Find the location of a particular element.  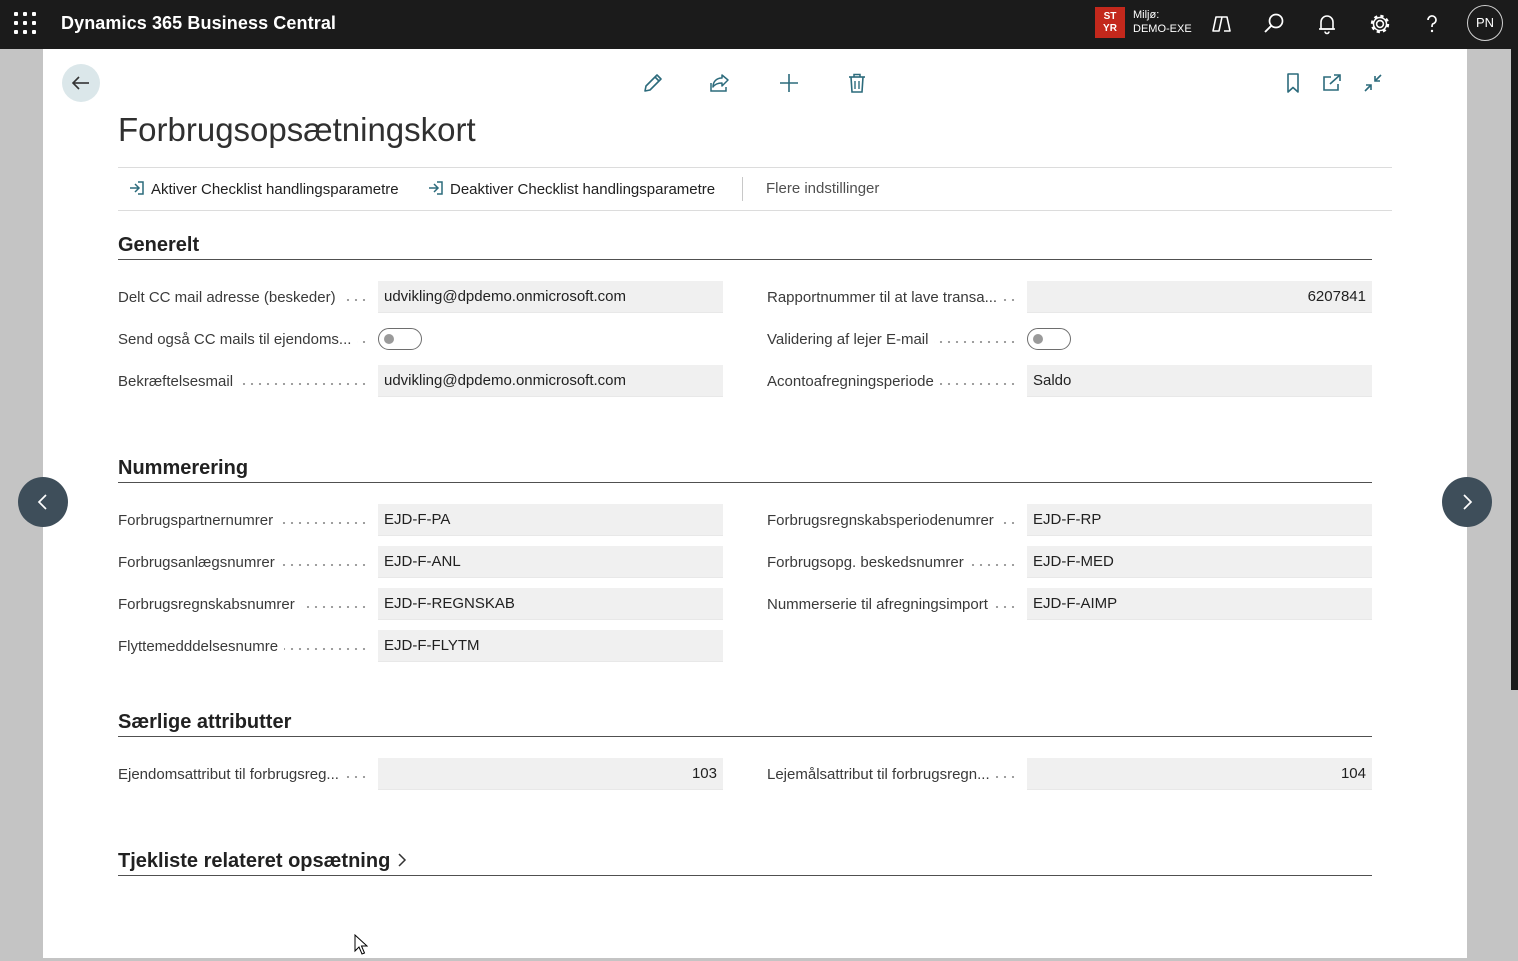

environment-info: Miljø: DEMO-EXE is located at coordinates (1162, 22).